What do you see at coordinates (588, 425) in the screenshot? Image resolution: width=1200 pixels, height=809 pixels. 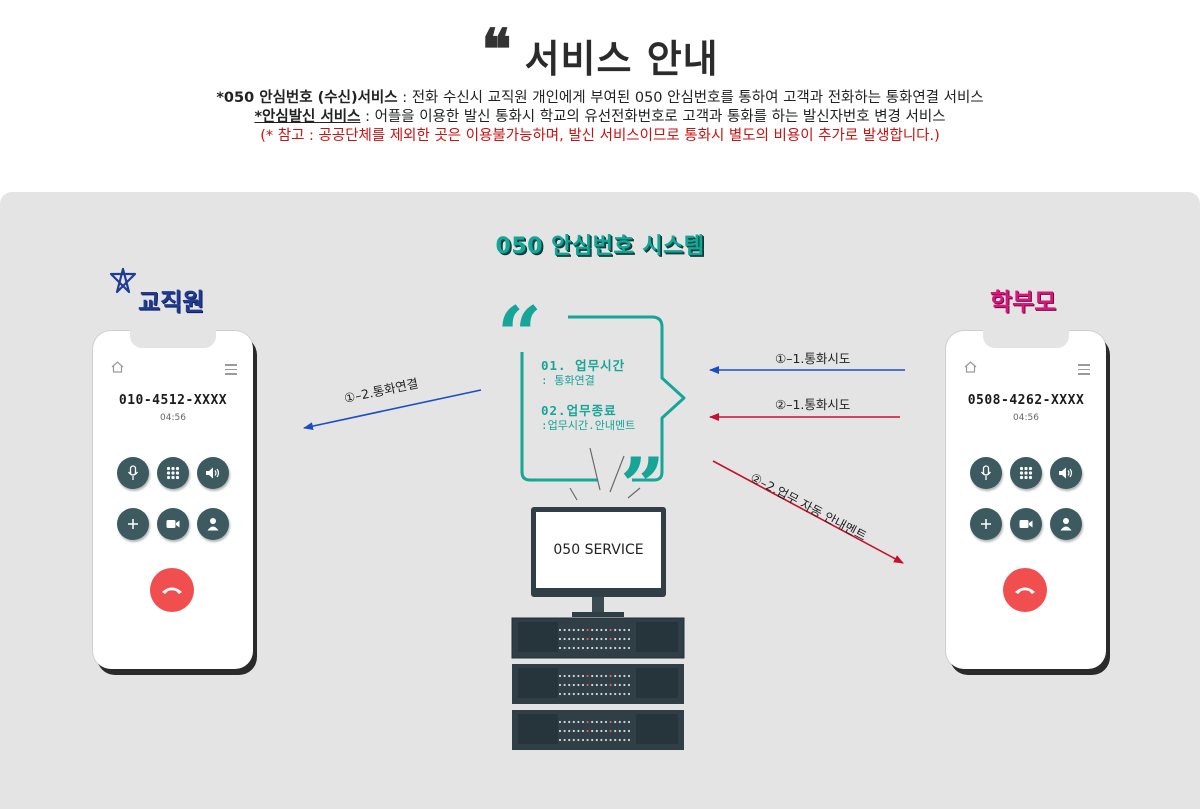 I see `menu-item-after-hours-desc: :업무시간.안내멘트` at bounding box center [588, 425].